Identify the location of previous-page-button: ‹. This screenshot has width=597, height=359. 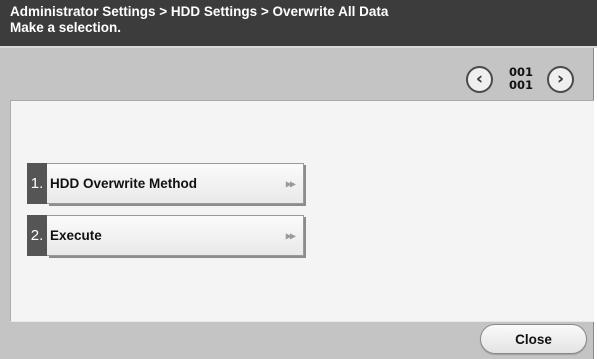
(479, 79).